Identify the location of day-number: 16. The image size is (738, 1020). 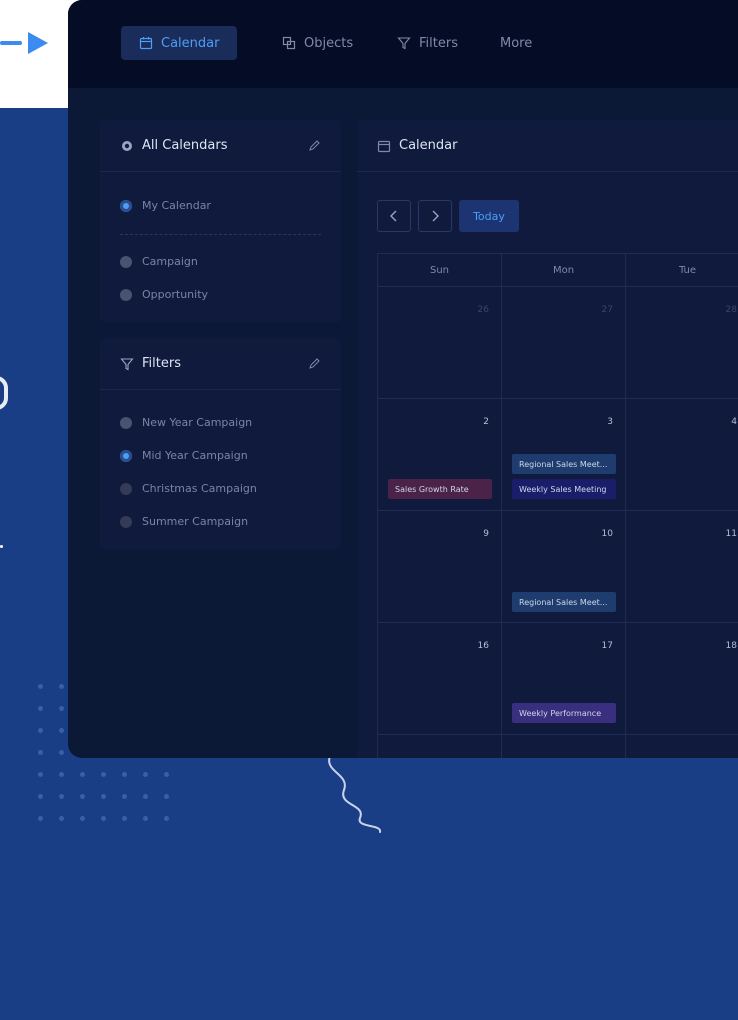
(483, 646).